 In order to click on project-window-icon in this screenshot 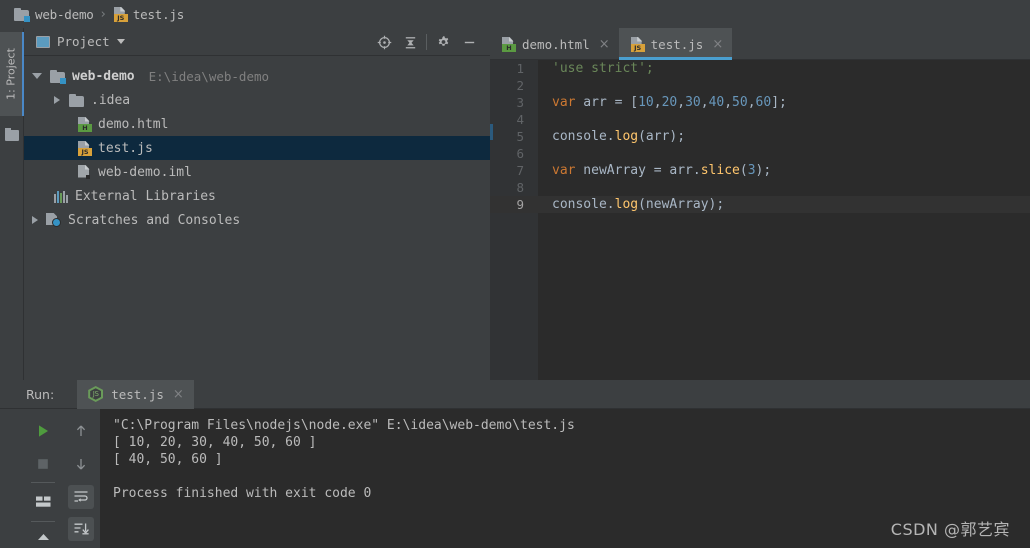, I will do `click(43, 41)`.